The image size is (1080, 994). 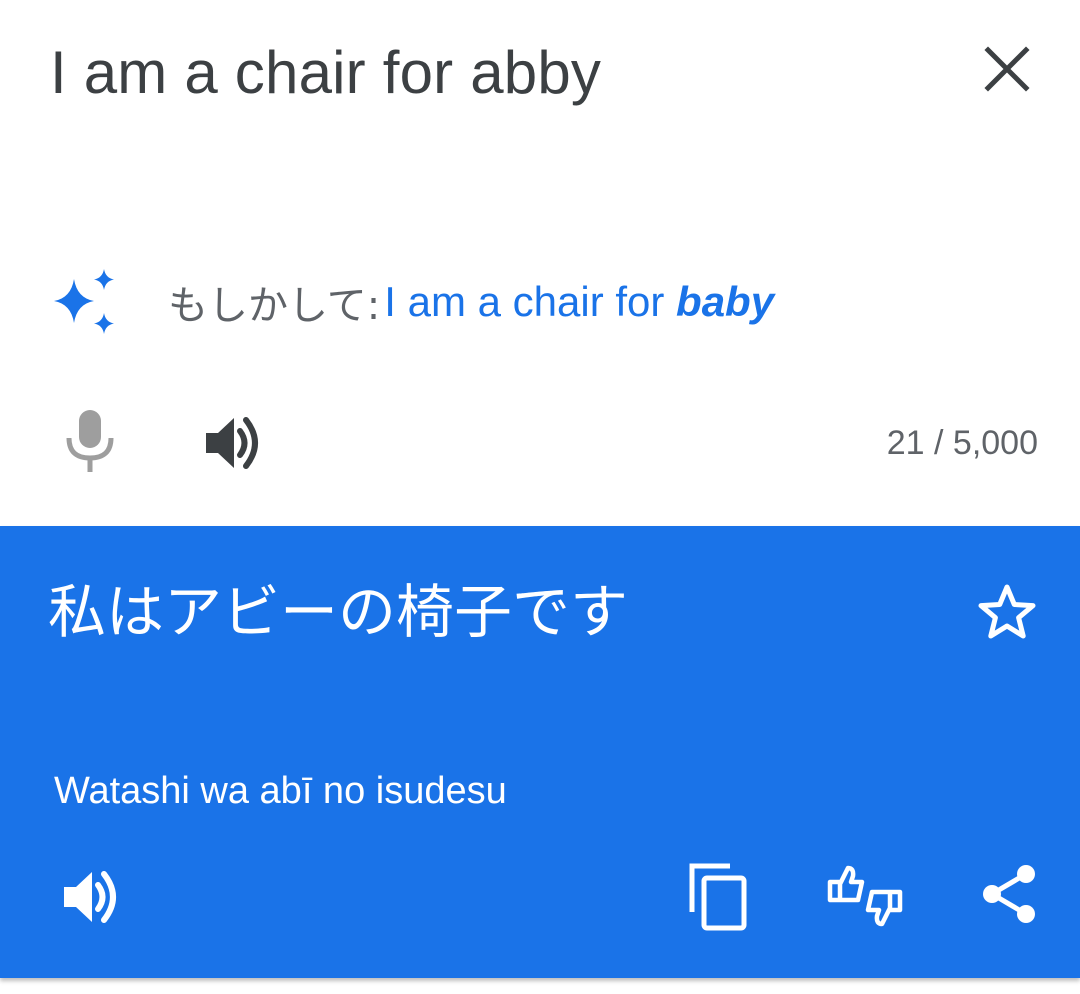 I want to click on romanization-text: Watashi wa abī no isudesu, so click(x=280, y=791).